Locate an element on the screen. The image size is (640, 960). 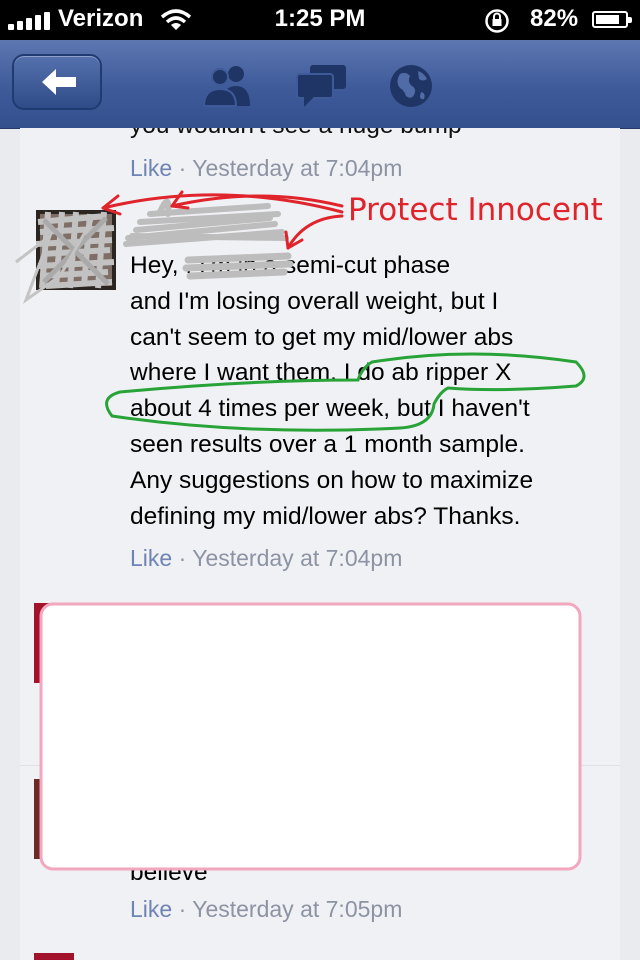
comment-meta: Like · Yesterday at 7:05pm is located at coordinates (266, 909).